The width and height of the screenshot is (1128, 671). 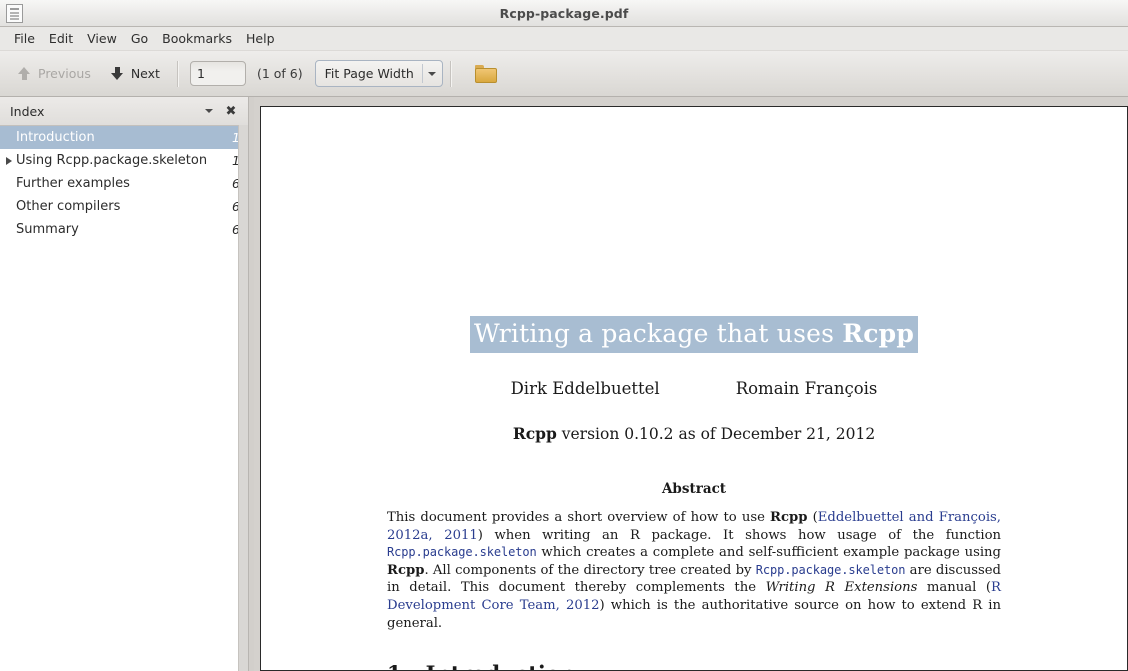 I want to click on abstract-text-2: (, so click(x=812, y=517).